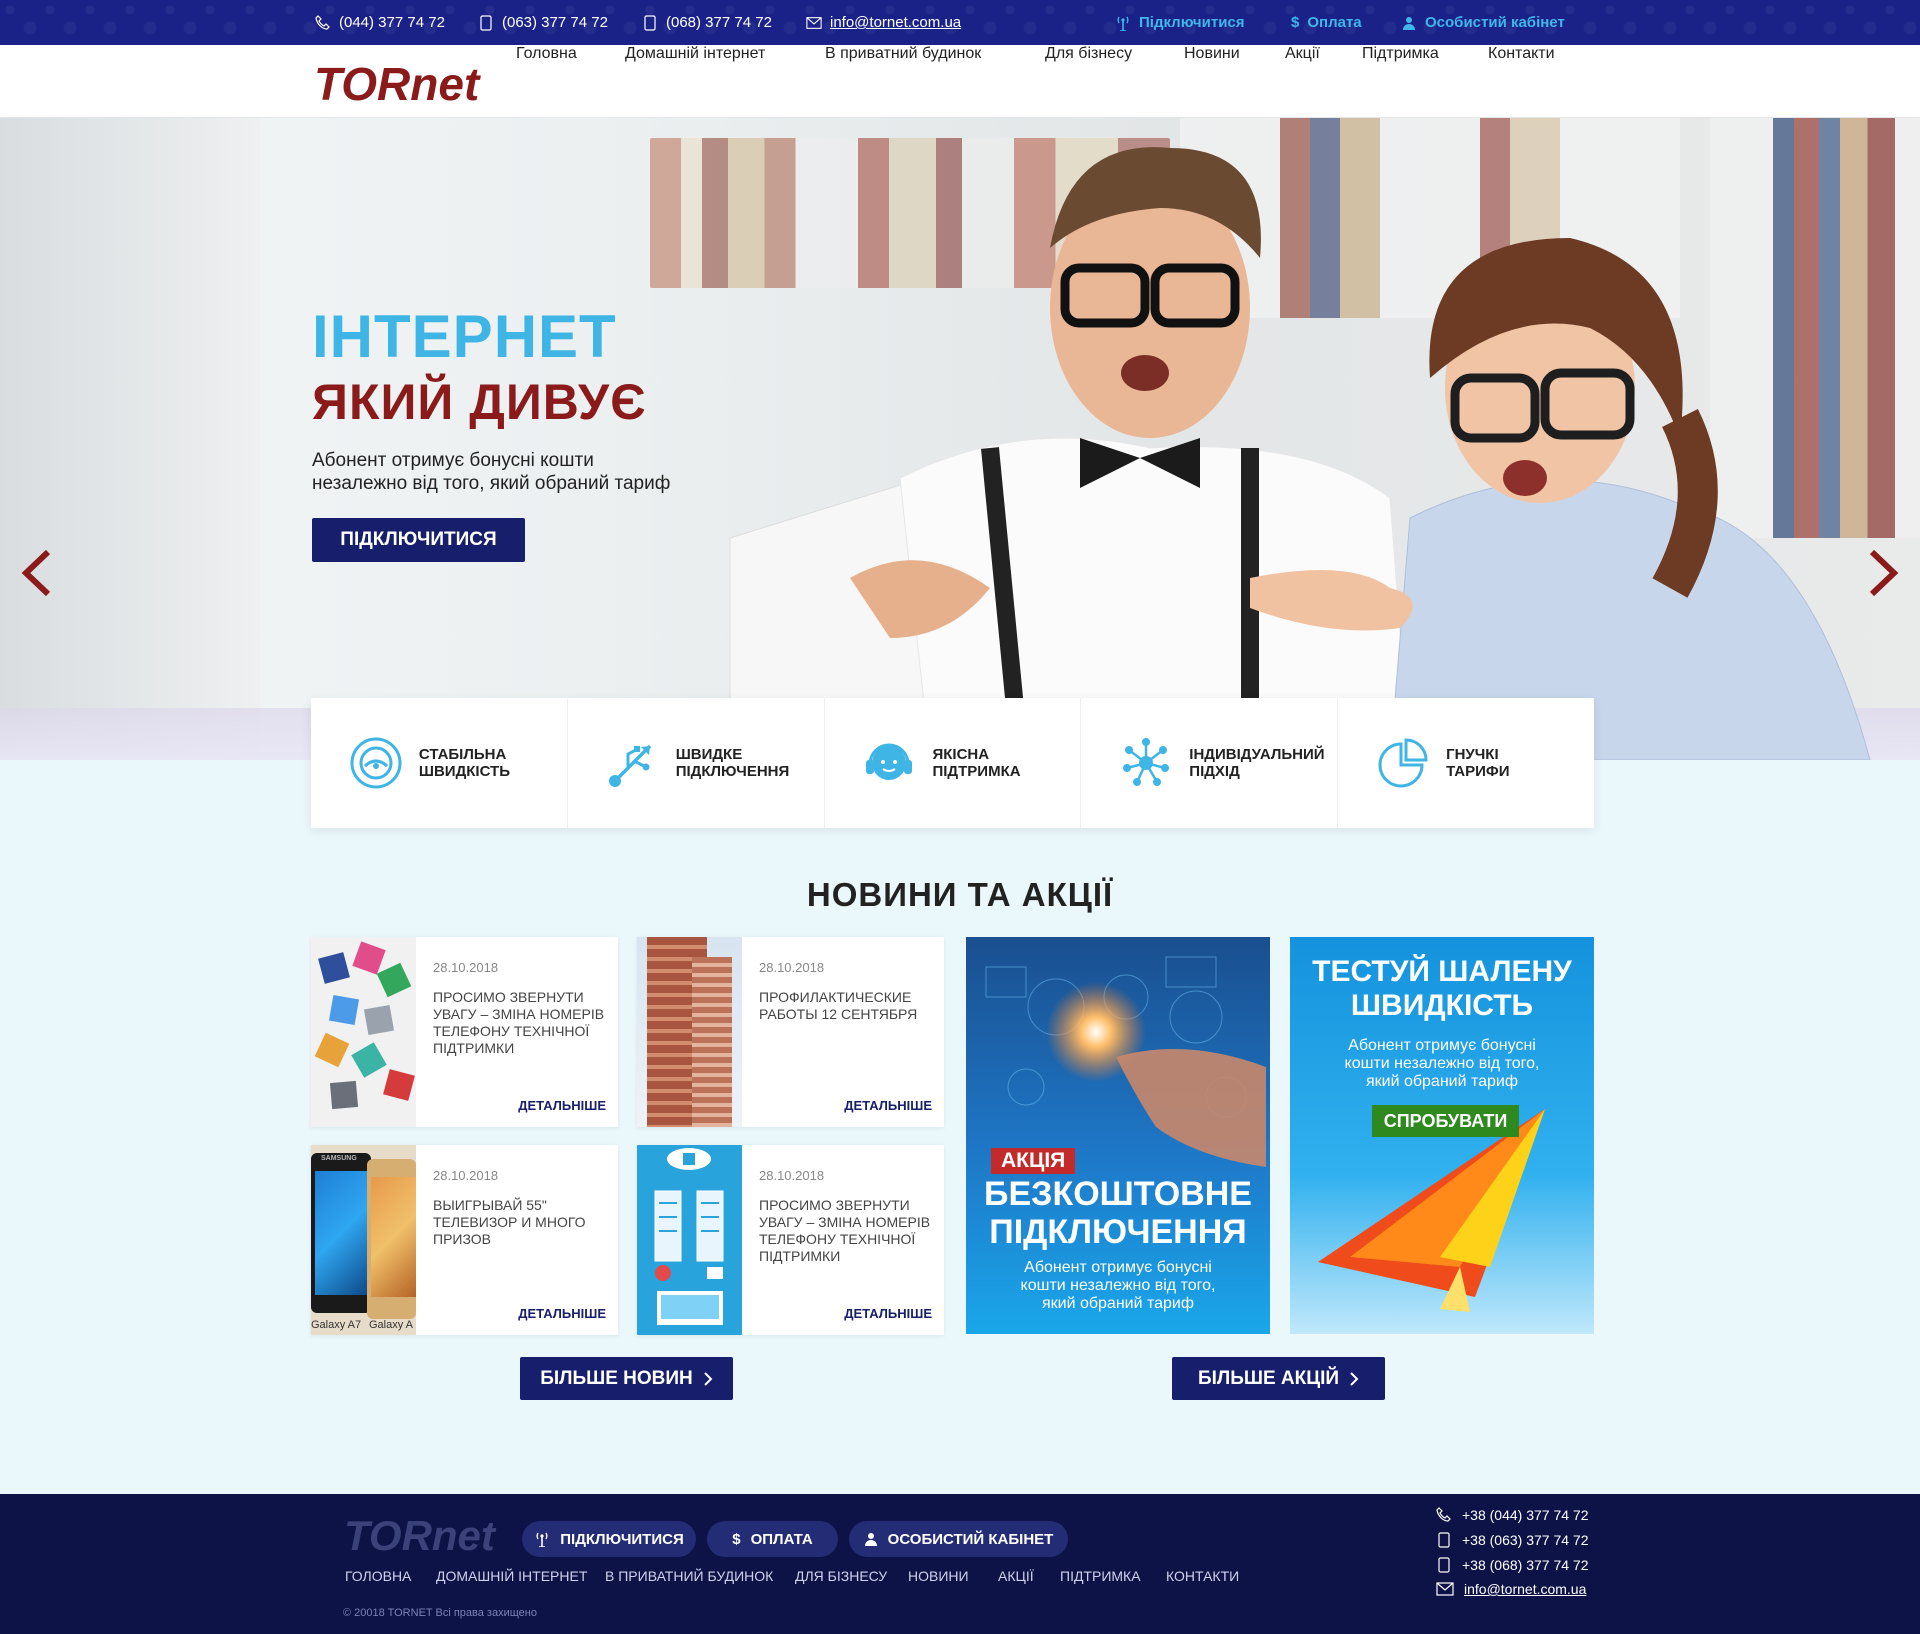 Image resolution: width=1920 pixels, height=1634 pixels. I want to click on footer-phone-2: +38 (063) 377 74 72, so click(1512, 1540).